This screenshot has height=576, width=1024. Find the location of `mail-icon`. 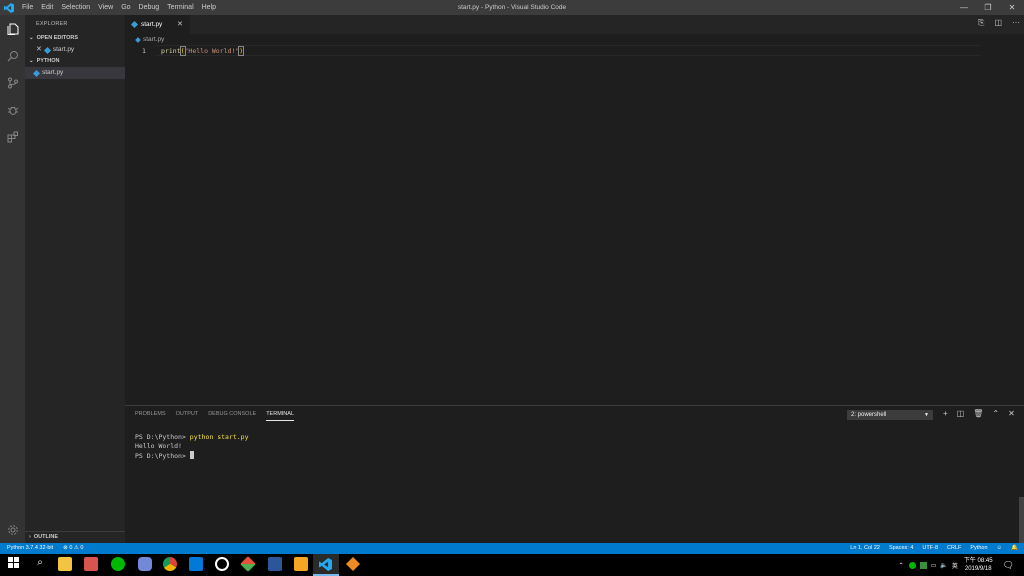

mail-icon is located at coordinates (196, 564).